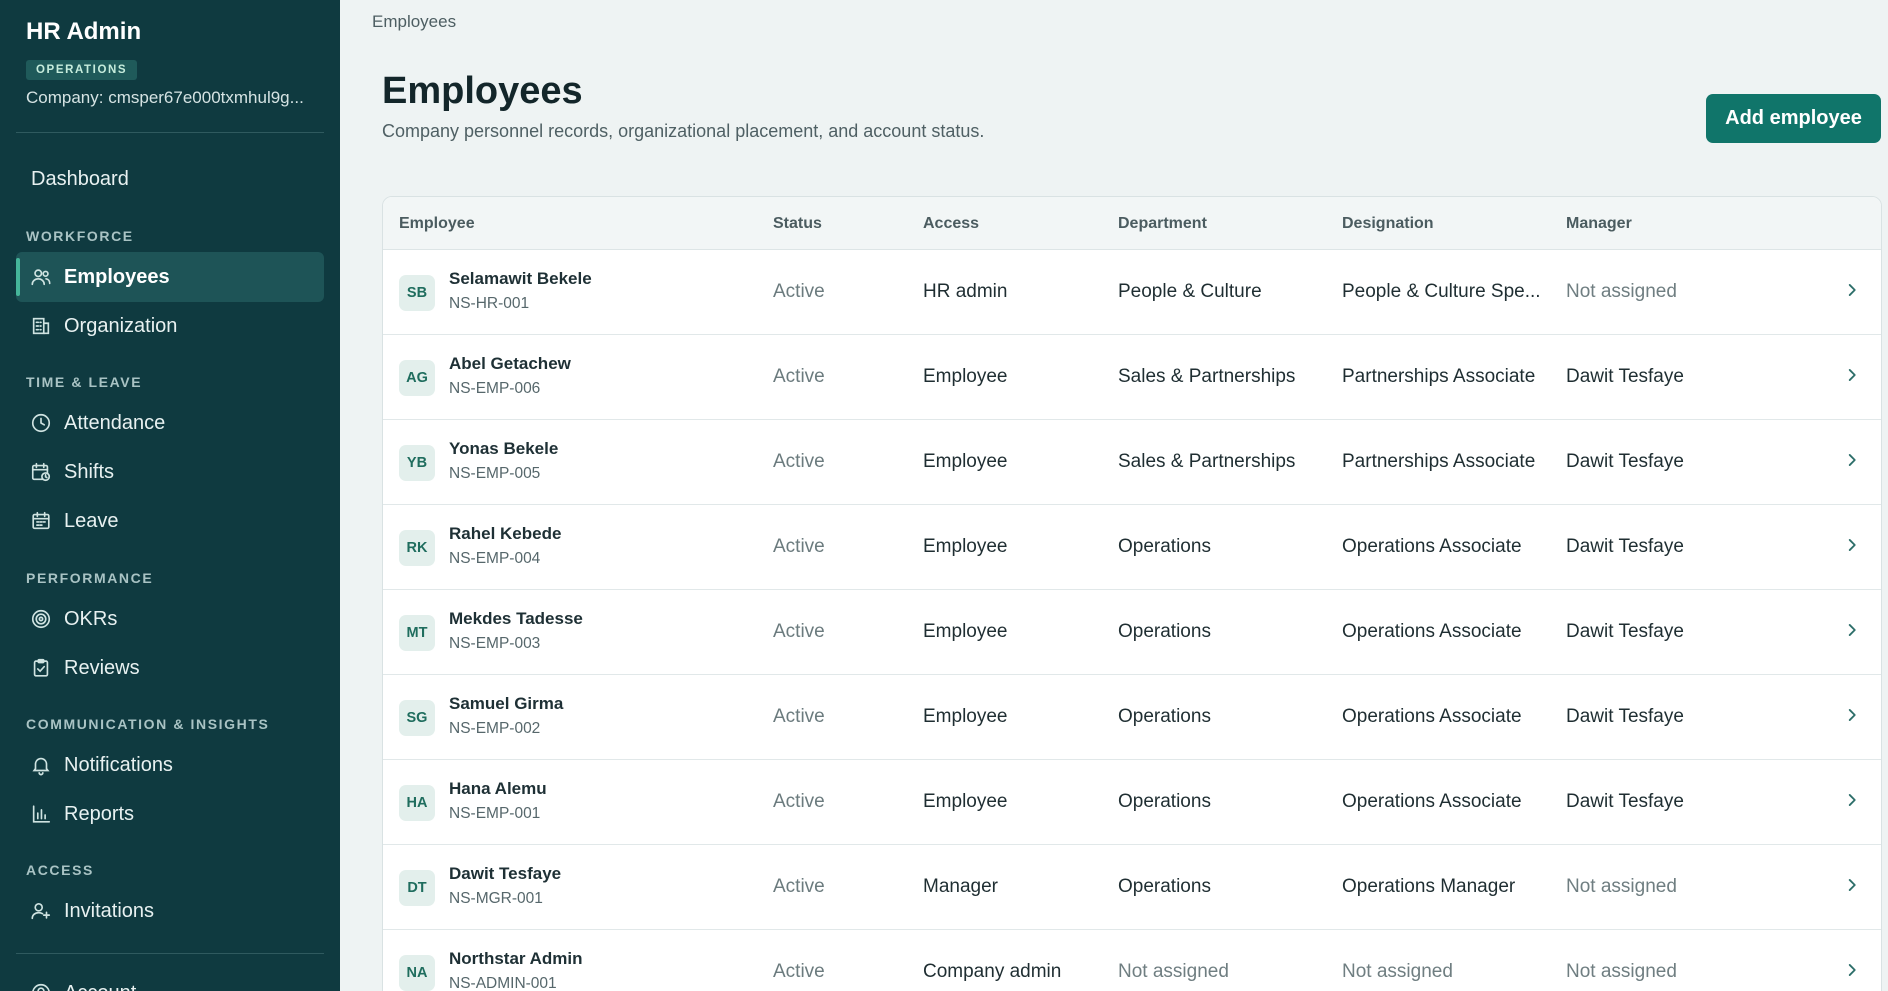 The height and width of the screenshot is (991, 1888). Describe the element at coordinates (90, 578) in the screenshot. I see `section-label-performance: PERFORMANCE` at that location.